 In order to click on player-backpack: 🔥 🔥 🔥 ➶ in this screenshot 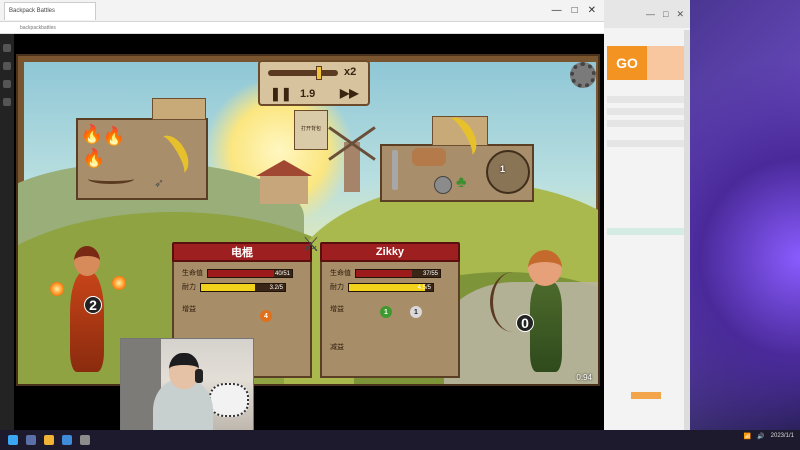, I will do `click(142, 149)`.